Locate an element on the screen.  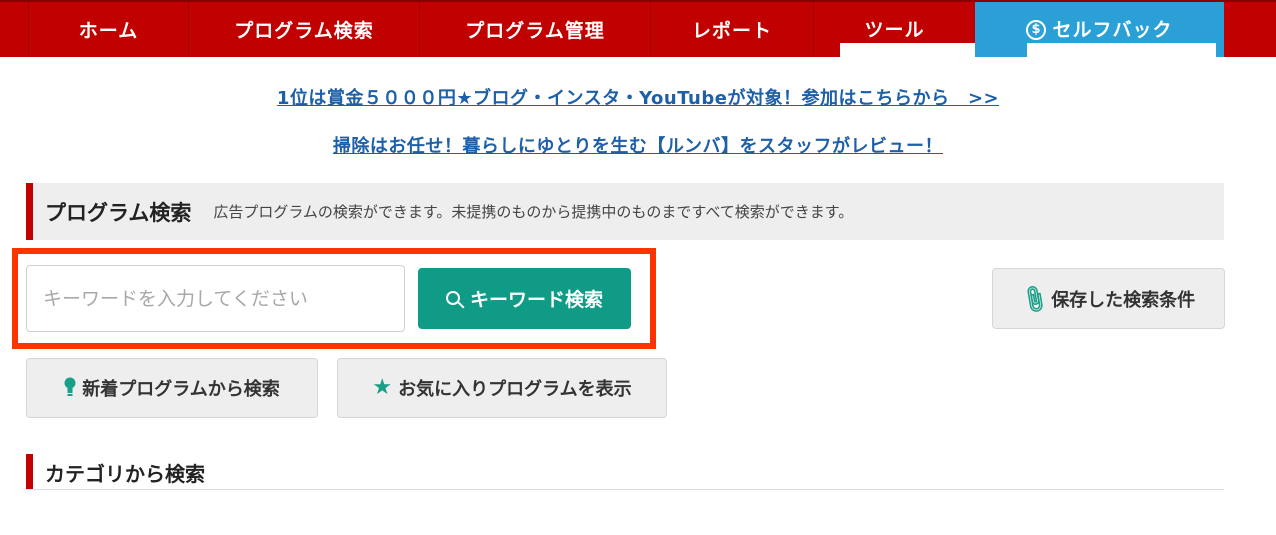
nav-report-label: レポート is located at coordinates (731, 31).